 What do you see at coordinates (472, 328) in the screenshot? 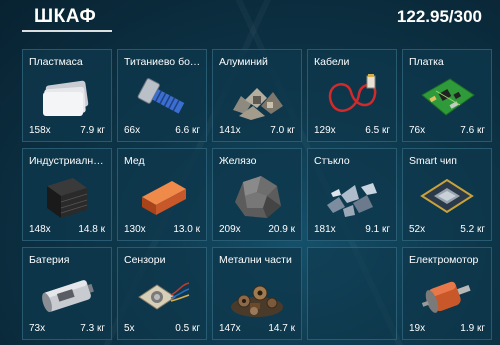
I see `item-weight: 1.9 кг` at bounding box center [472, 328].